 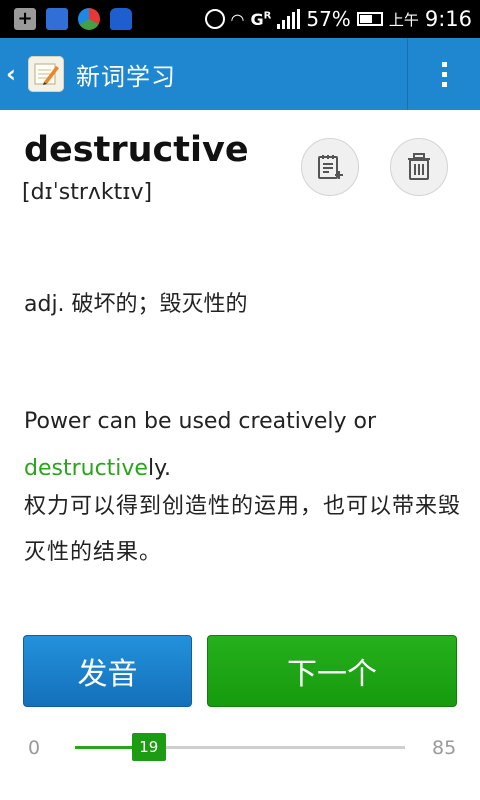 I want to click on status-bar: + ◠ GR 57% 上午 9:16, so click(x=240, y=19).